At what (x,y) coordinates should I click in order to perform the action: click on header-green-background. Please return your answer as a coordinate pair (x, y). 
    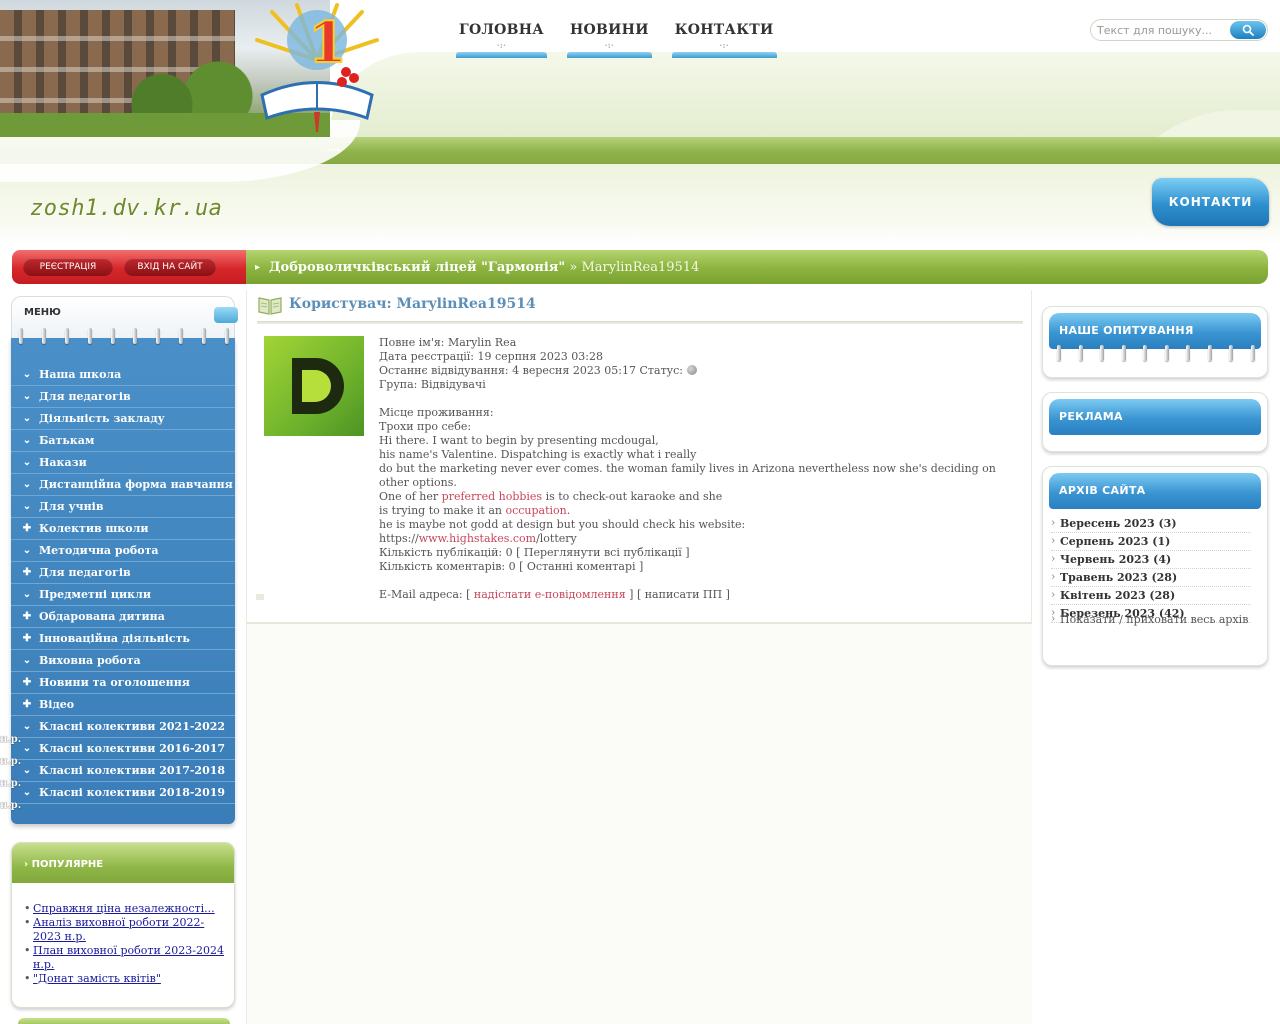
    Looking at the image, I should click on (805, 94).